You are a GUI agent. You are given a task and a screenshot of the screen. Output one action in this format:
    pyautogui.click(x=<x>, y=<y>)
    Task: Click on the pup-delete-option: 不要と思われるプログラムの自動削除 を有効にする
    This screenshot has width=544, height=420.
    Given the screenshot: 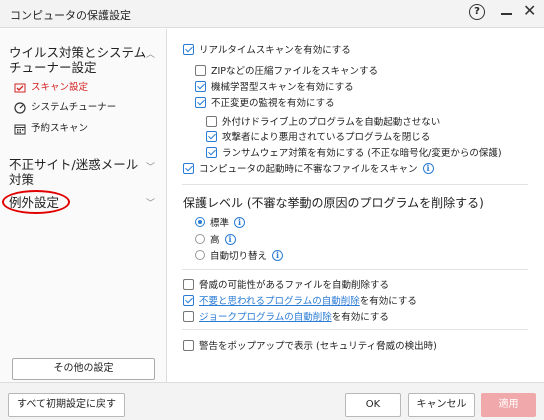 What is the action you would take?
    pyautogui.click(x=300, y=300)
    